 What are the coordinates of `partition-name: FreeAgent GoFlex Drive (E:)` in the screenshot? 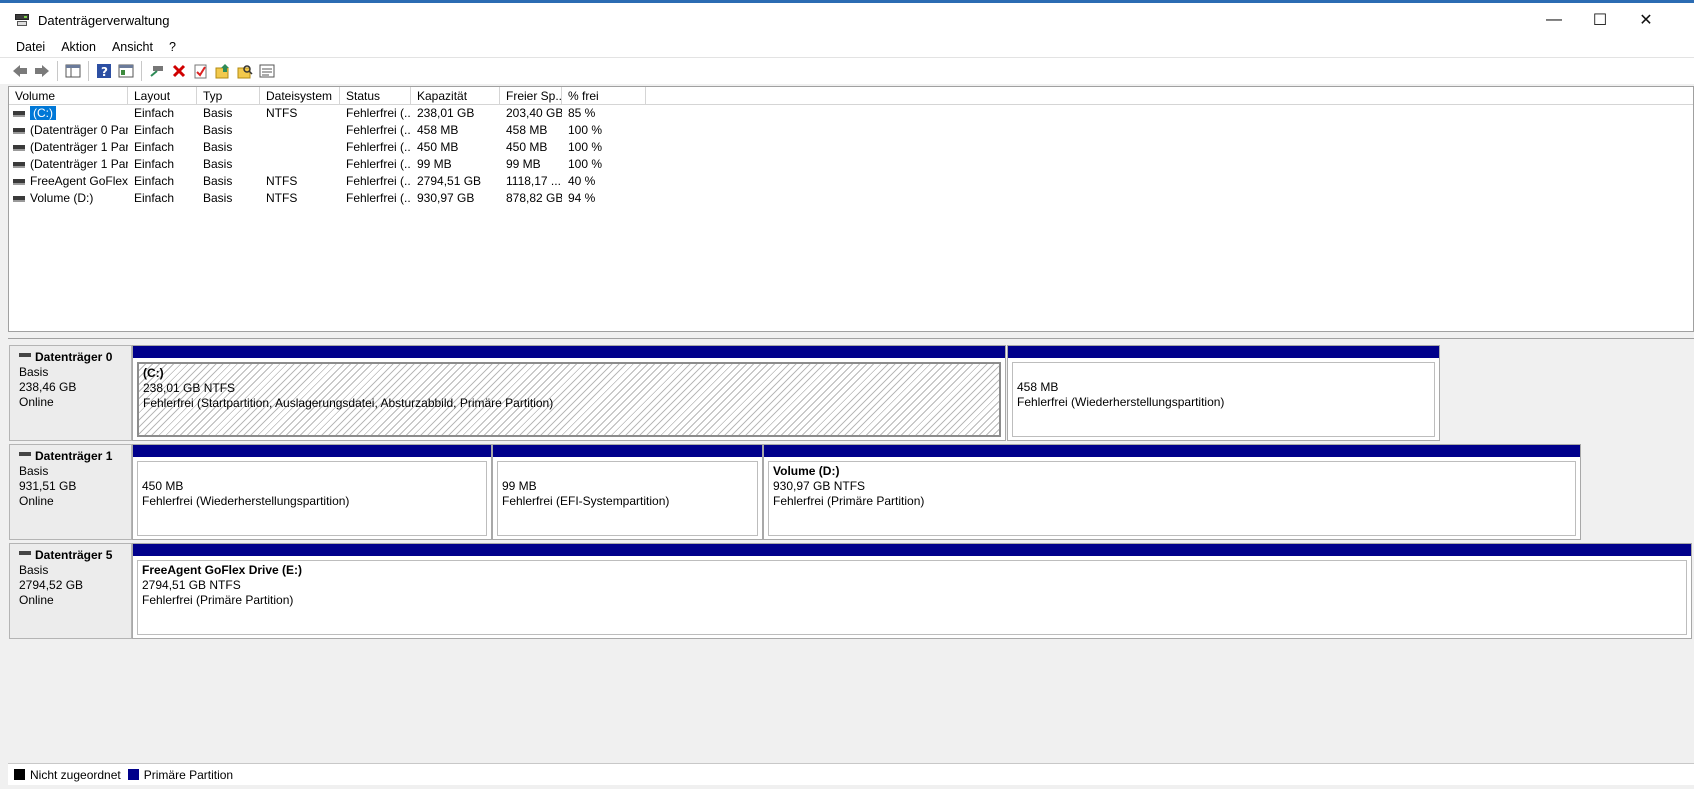 It's located at (222, 570).